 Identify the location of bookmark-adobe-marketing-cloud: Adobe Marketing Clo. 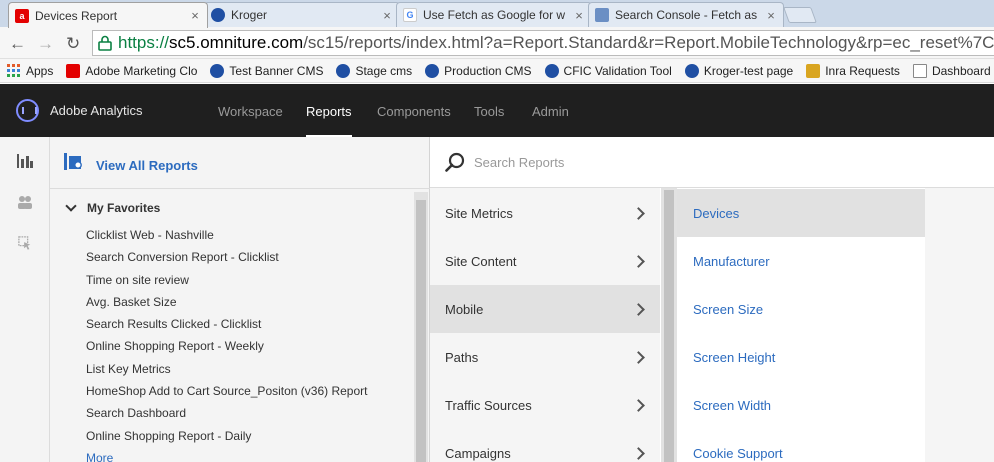
(132, 70).